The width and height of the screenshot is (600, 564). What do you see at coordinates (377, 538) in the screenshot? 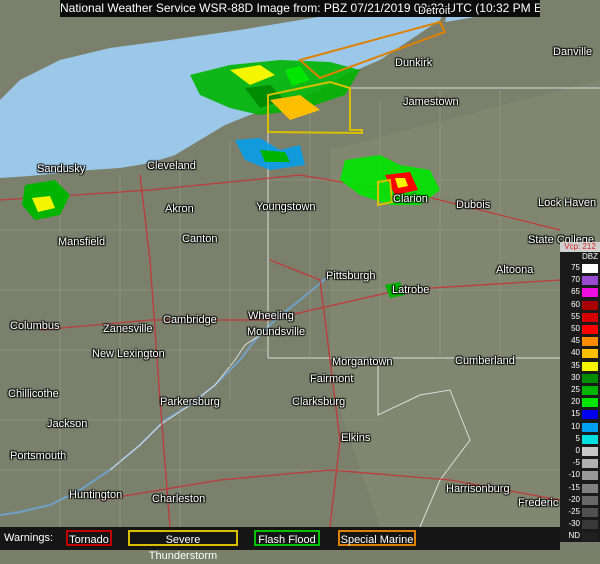
I see `warning-special-marine: Special Marine` at bounding box center [377, 538].